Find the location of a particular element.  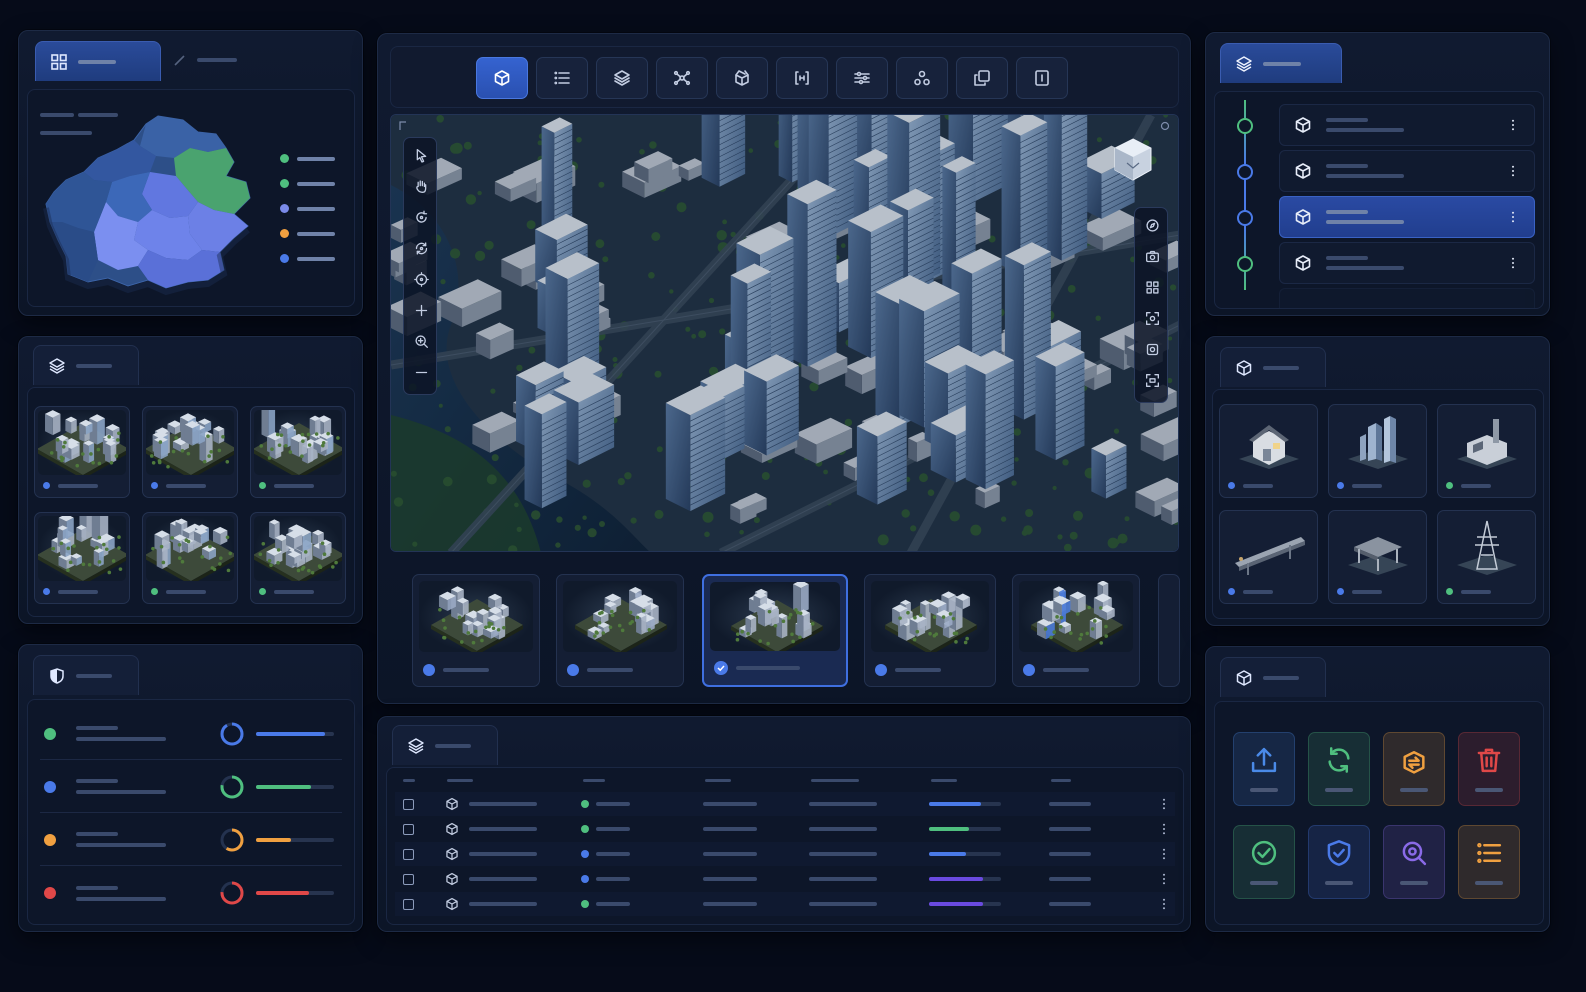

toolbar-button-panel is located at coordinates (1042, 78).